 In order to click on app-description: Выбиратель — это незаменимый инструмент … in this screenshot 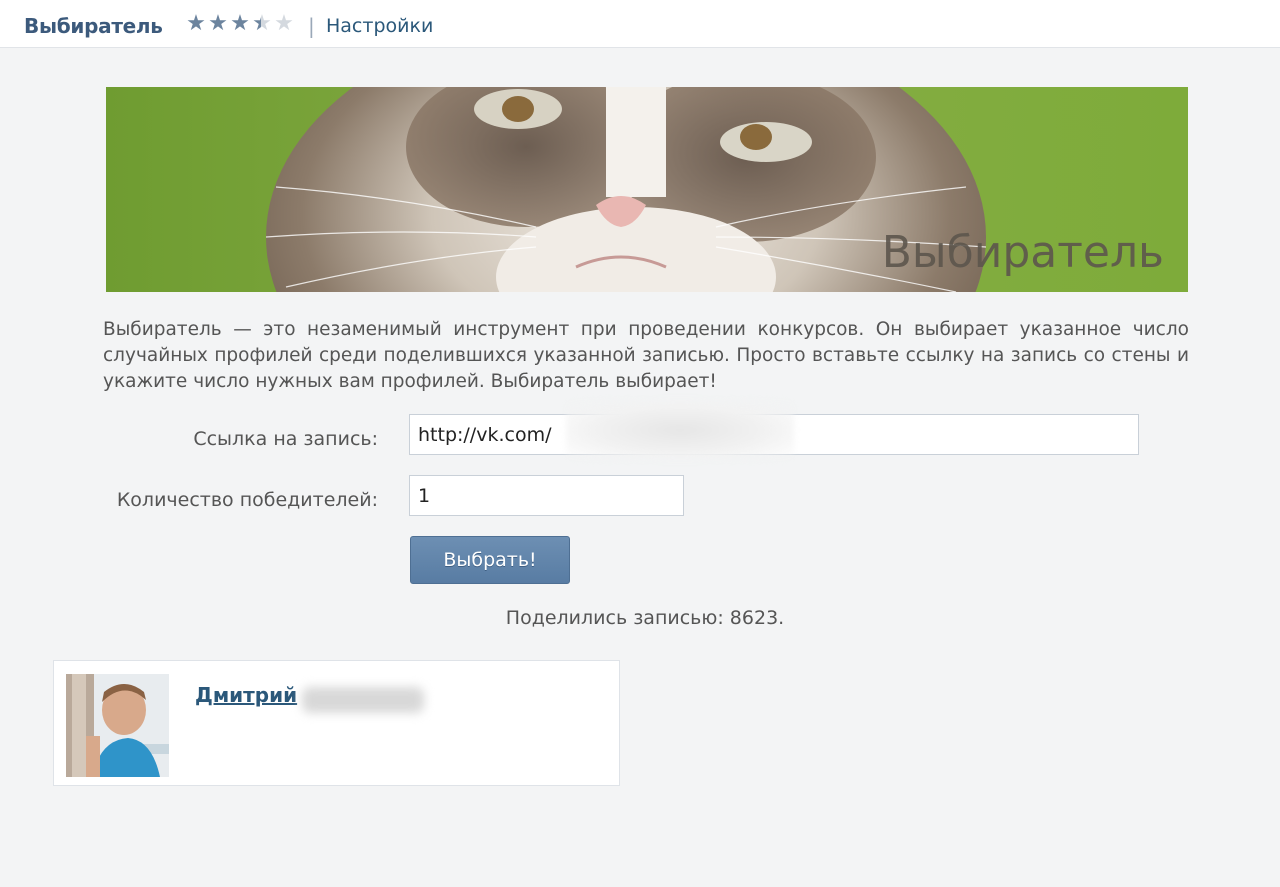, I will do `click(646, 355)`.